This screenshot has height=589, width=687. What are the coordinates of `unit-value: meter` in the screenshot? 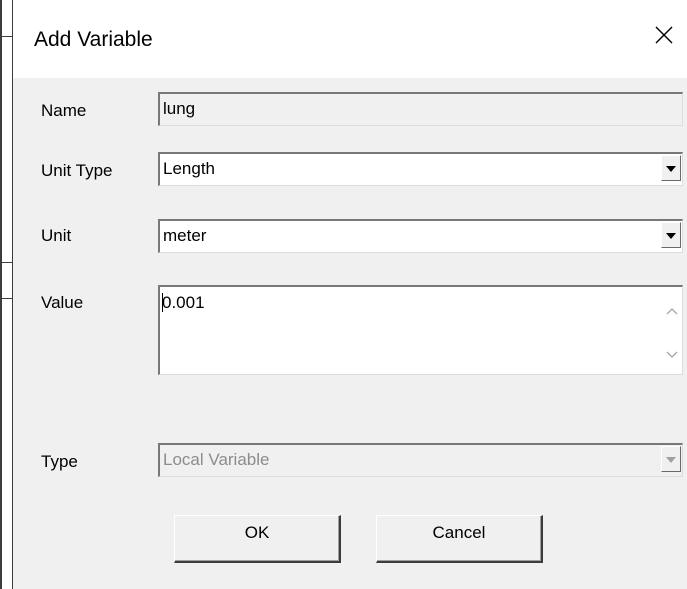 It's located at (185, 235).